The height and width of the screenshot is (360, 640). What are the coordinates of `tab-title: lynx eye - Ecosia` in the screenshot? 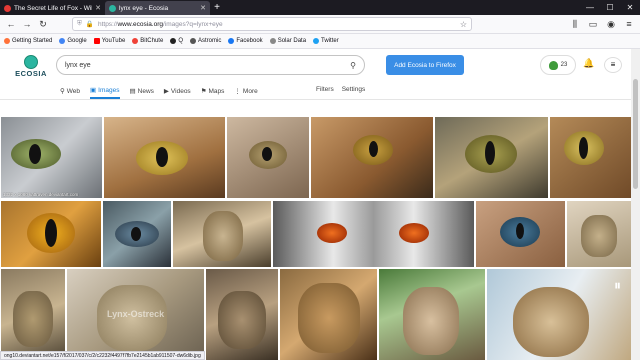 It's located at (144, 8).